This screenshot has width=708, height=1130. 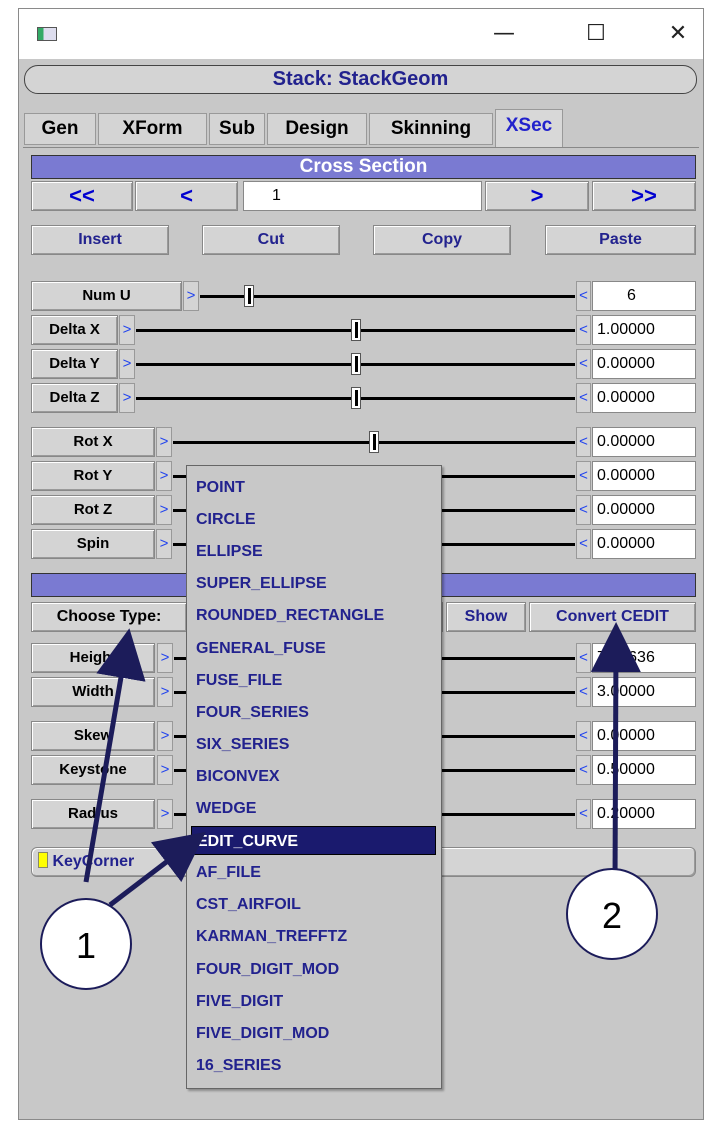 I want to click on callout-1-arrow-edit-curve, so click(x=157, y=869).